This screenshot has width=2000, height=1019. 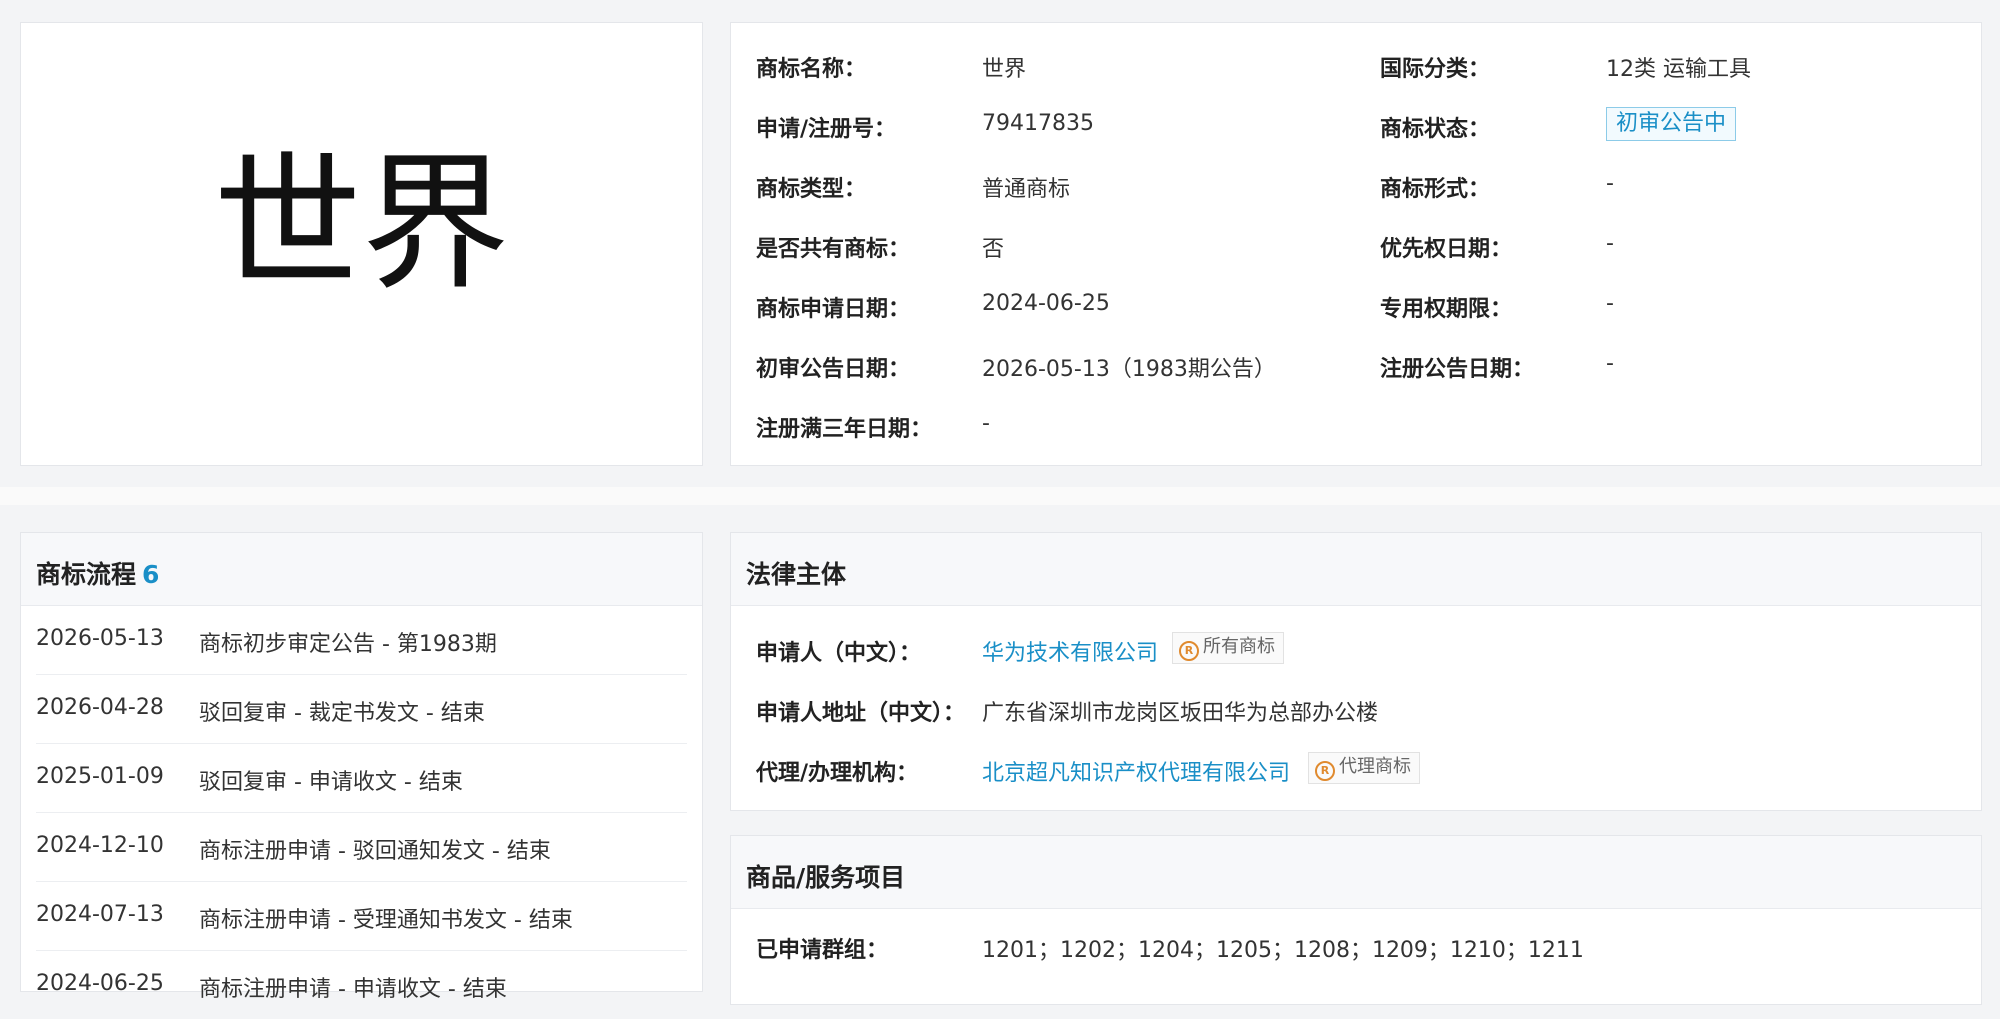 I want to click on field-value-apply-date: 2024-06-25, so click(x=1046, y=303).